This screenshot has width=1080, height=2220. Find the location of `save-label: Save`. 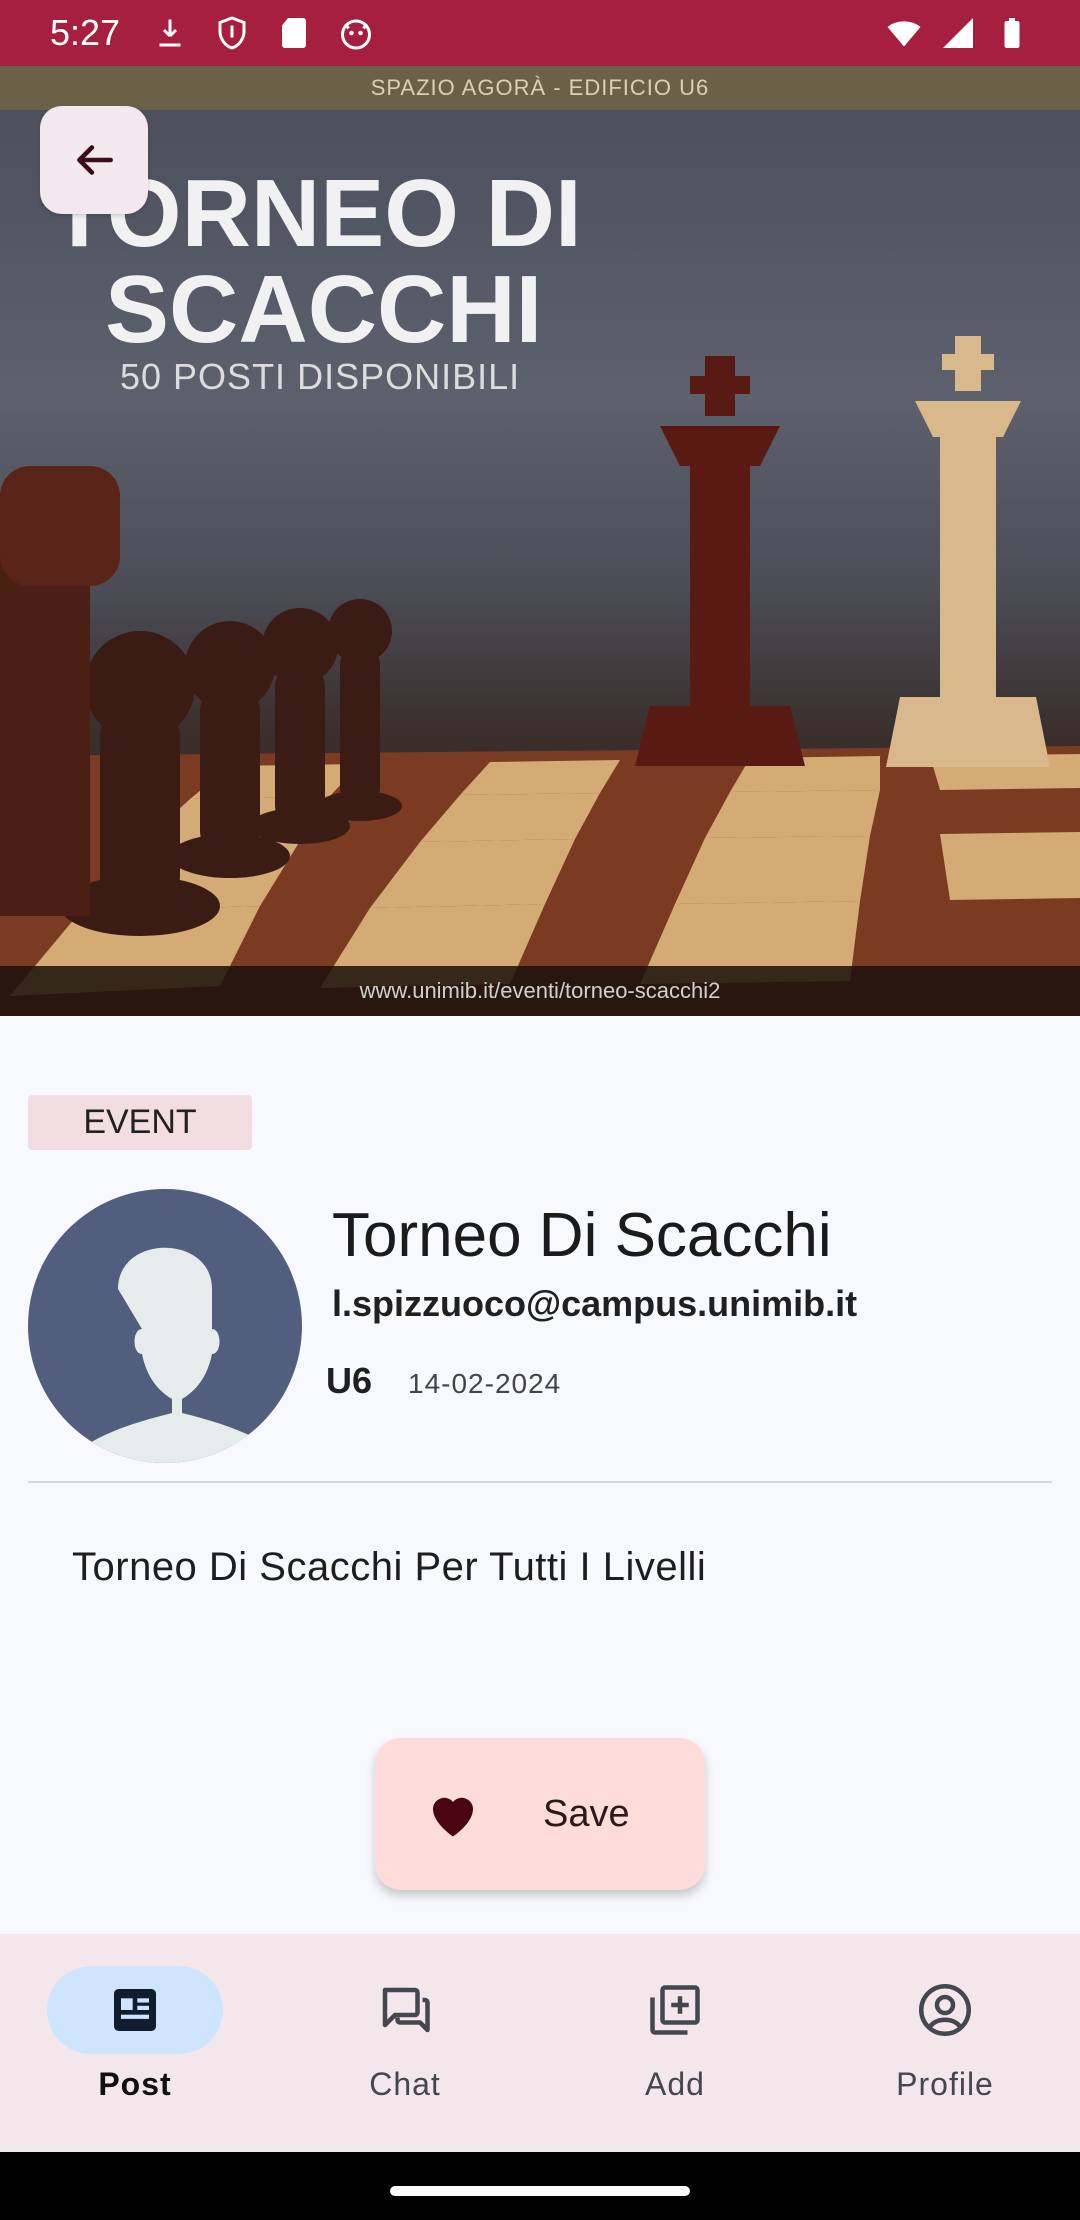

save-label: Save is located at coordinates (586, 1813).